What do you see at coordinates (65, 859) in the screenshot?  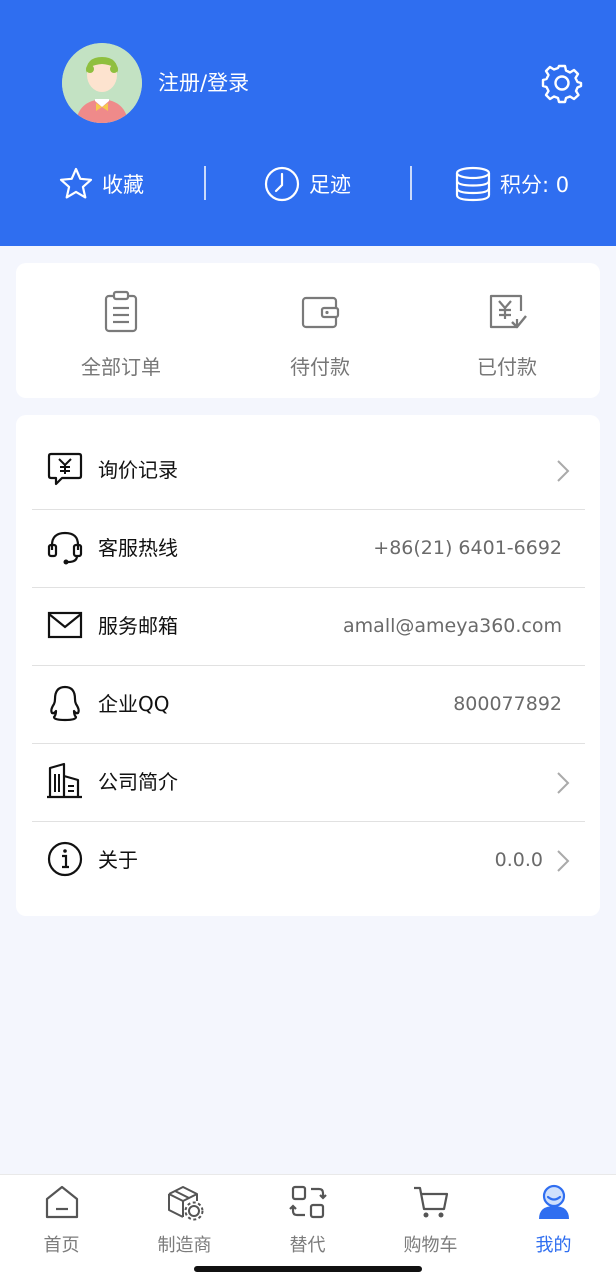 I see `info-icon` at bounding box center [65, 859].